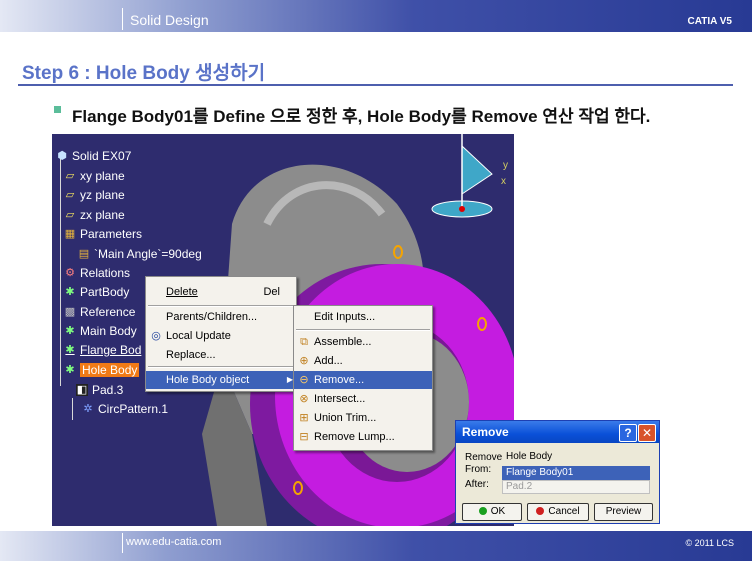  Describe the element at coordinates (375, 85) in the screenshot. I see `title-underline` at that location.